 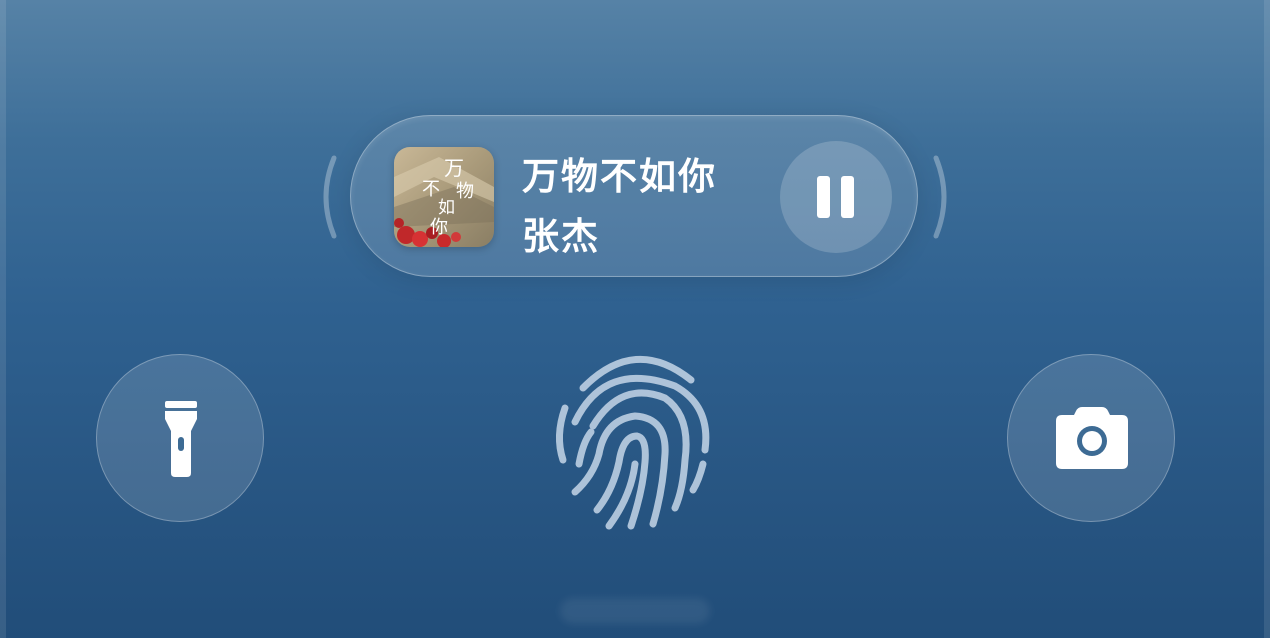 What do you see at coordinates (3, 319) in the screenshot?
I see `screen-edge-left` at bounding box center [3, 319].